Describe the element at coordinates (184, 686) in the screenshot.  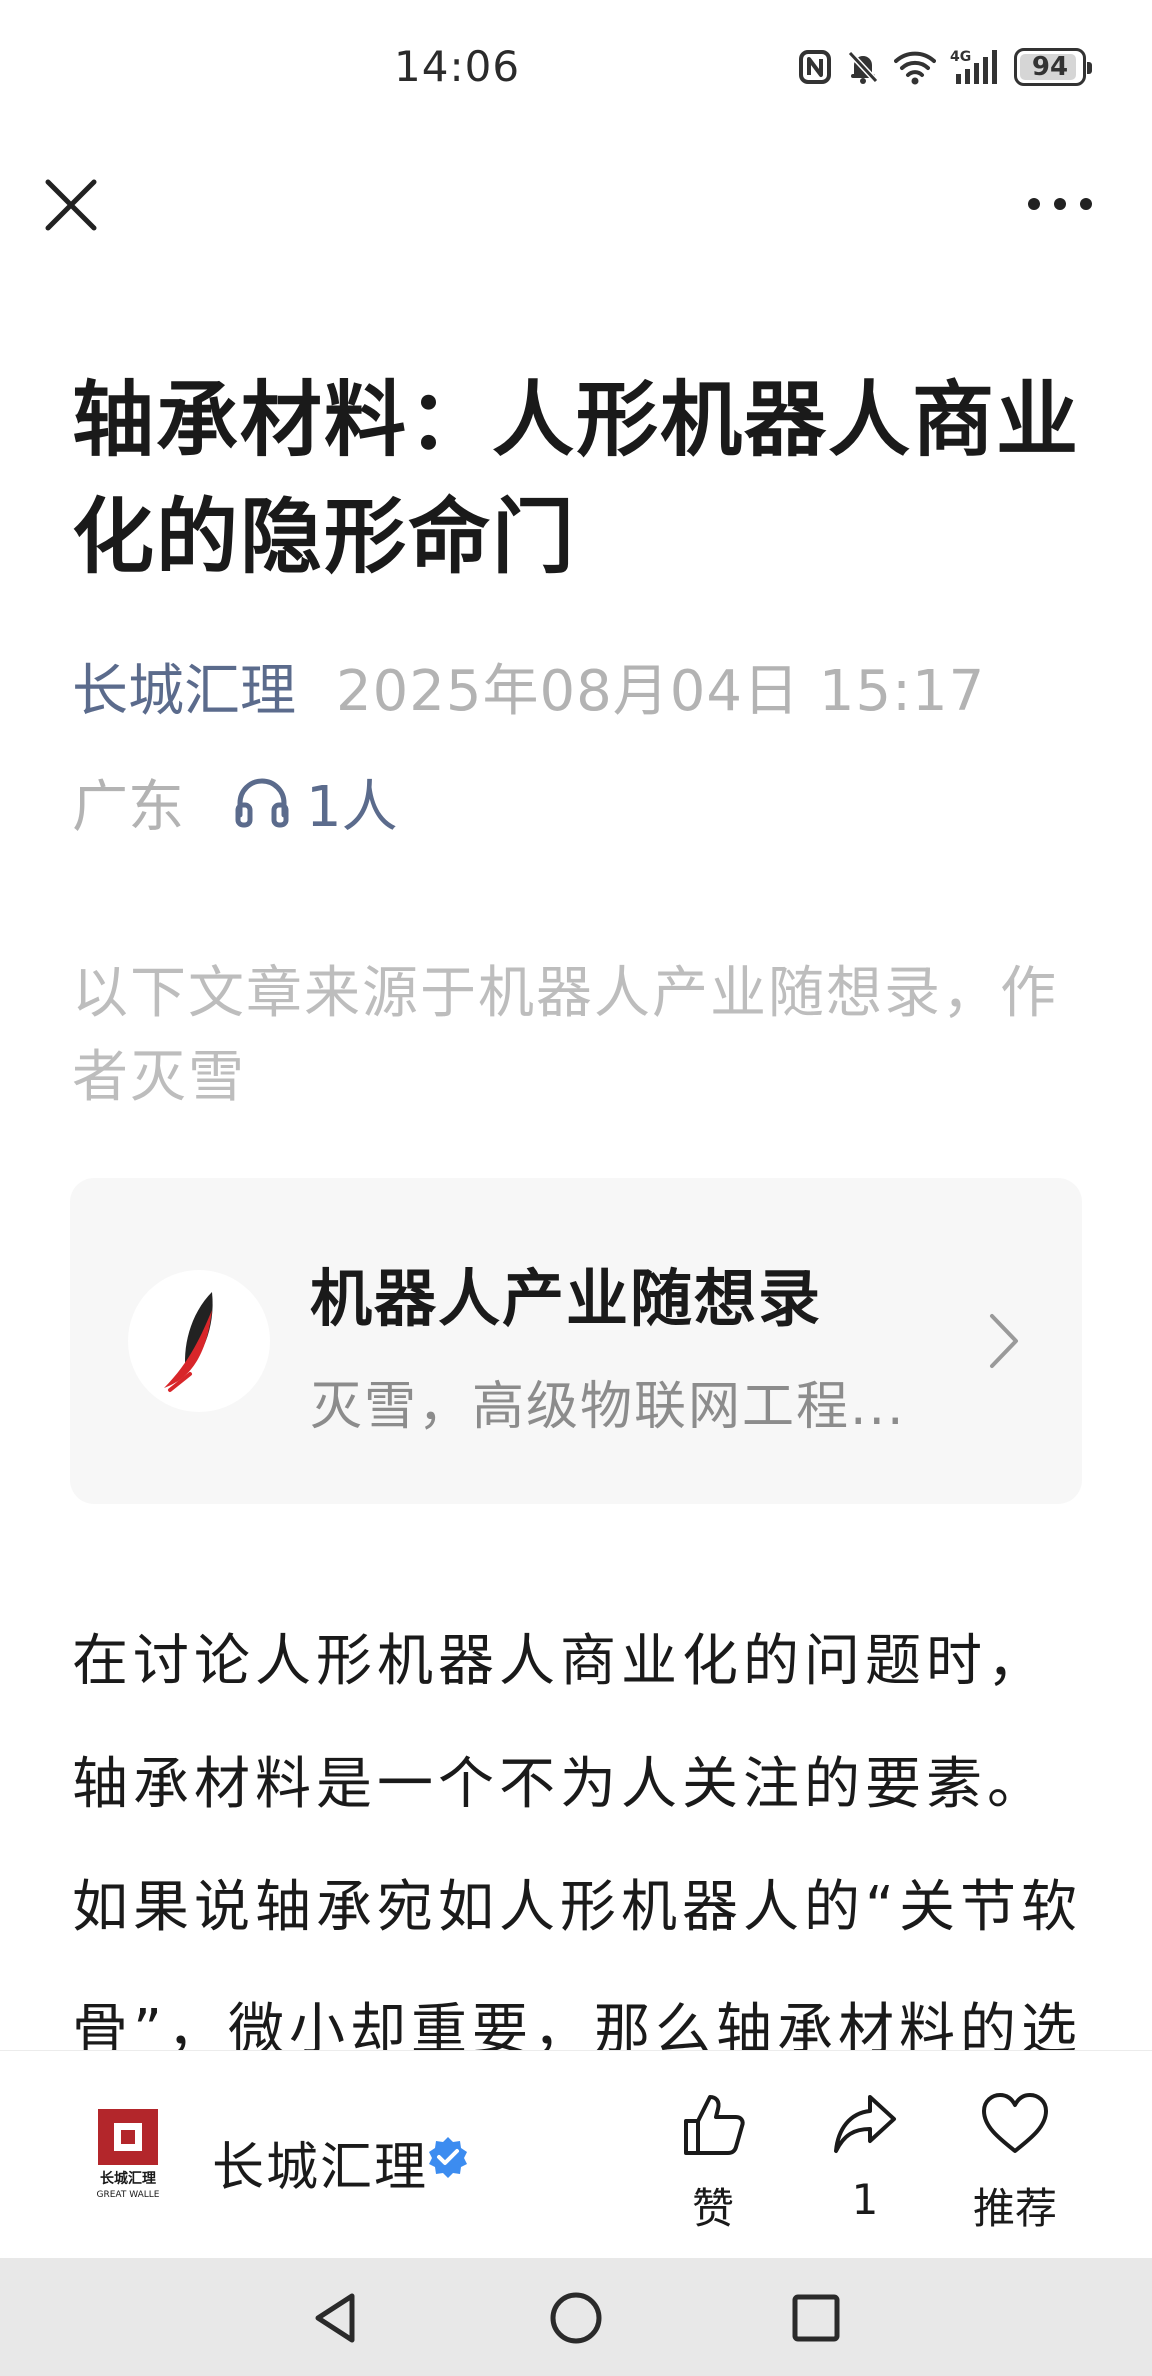
I see `author-link: 长城汇理` at that location.